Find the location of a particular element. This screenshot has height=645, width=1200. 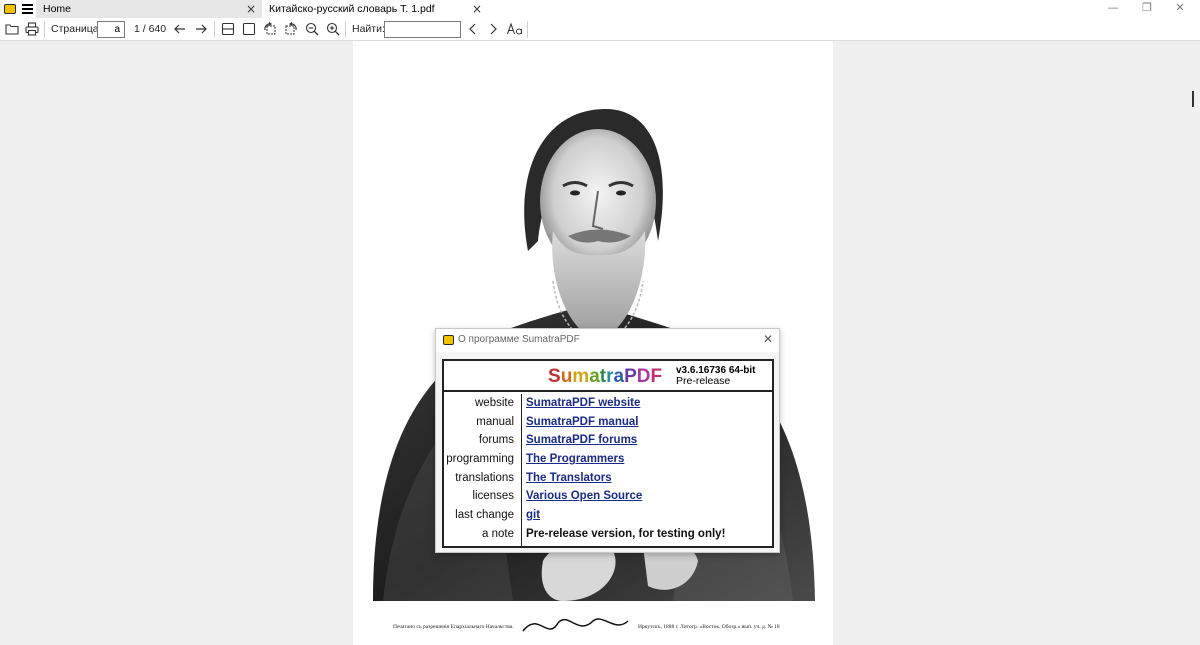

row-label-manual: manual is located at coordinates (495, 422).